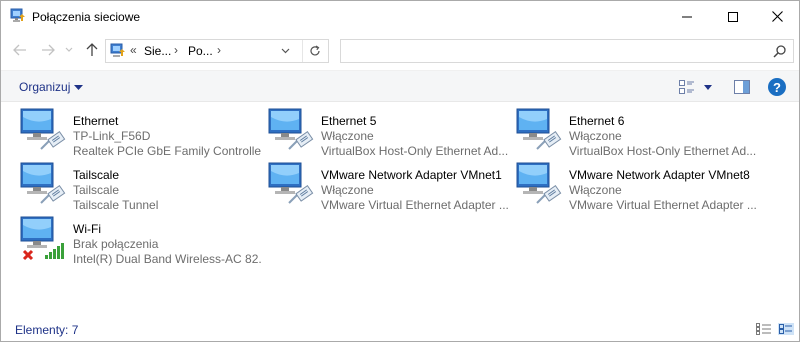 The height and width of the screenshot is (342, 800). What do you see at coordinates (567, 51) in the screenshot?
I see `search-box` at bounding box center [567, 51].